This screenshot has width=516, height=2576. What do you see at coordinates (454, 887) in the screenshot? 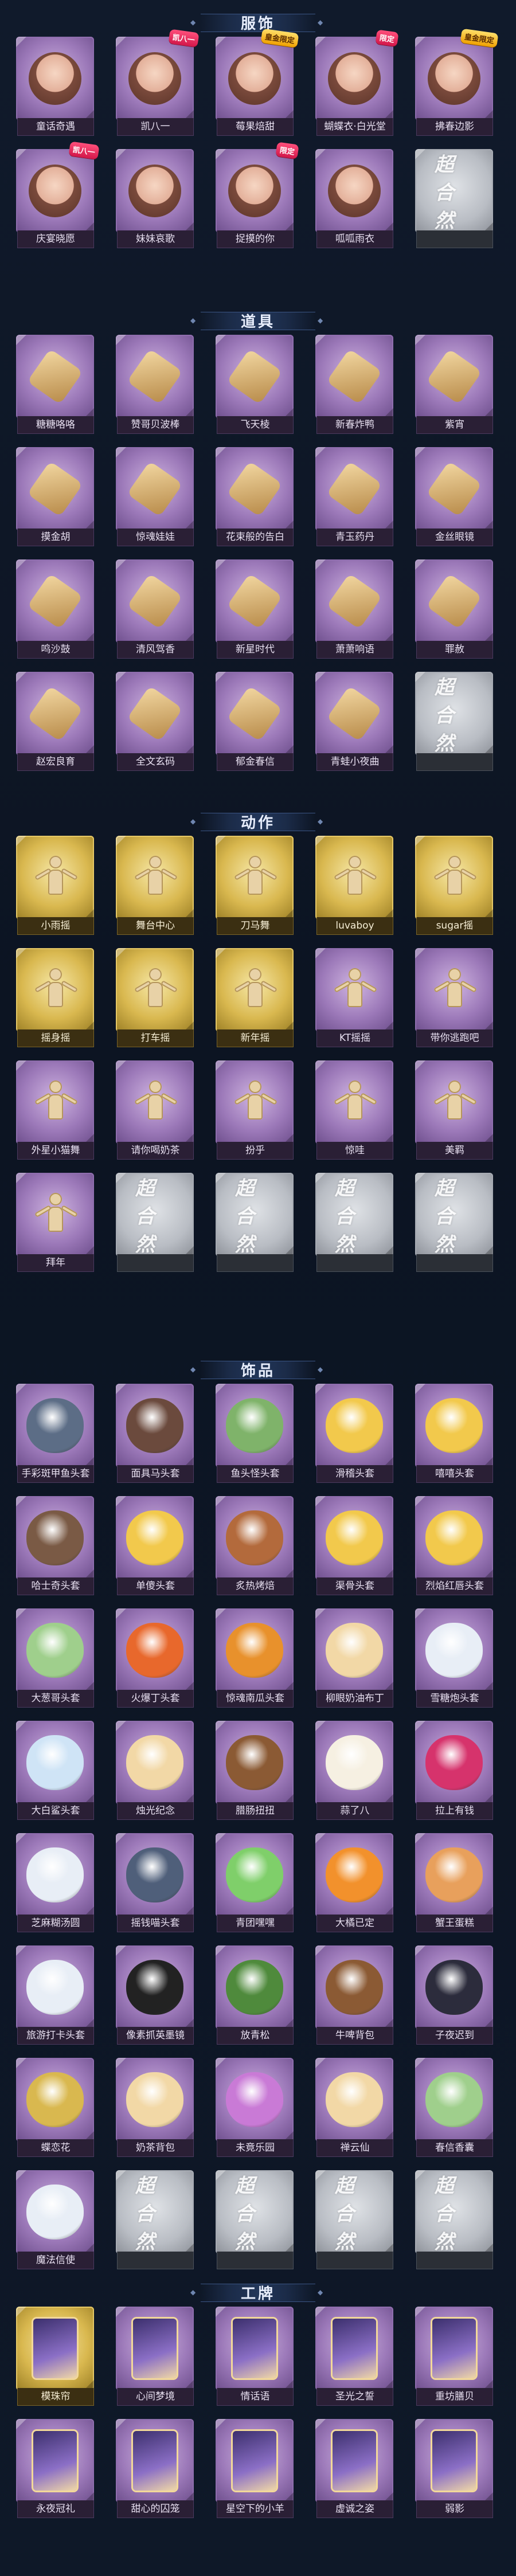
I see `item-tile: sugar摇` at bounding box center [454, 887].